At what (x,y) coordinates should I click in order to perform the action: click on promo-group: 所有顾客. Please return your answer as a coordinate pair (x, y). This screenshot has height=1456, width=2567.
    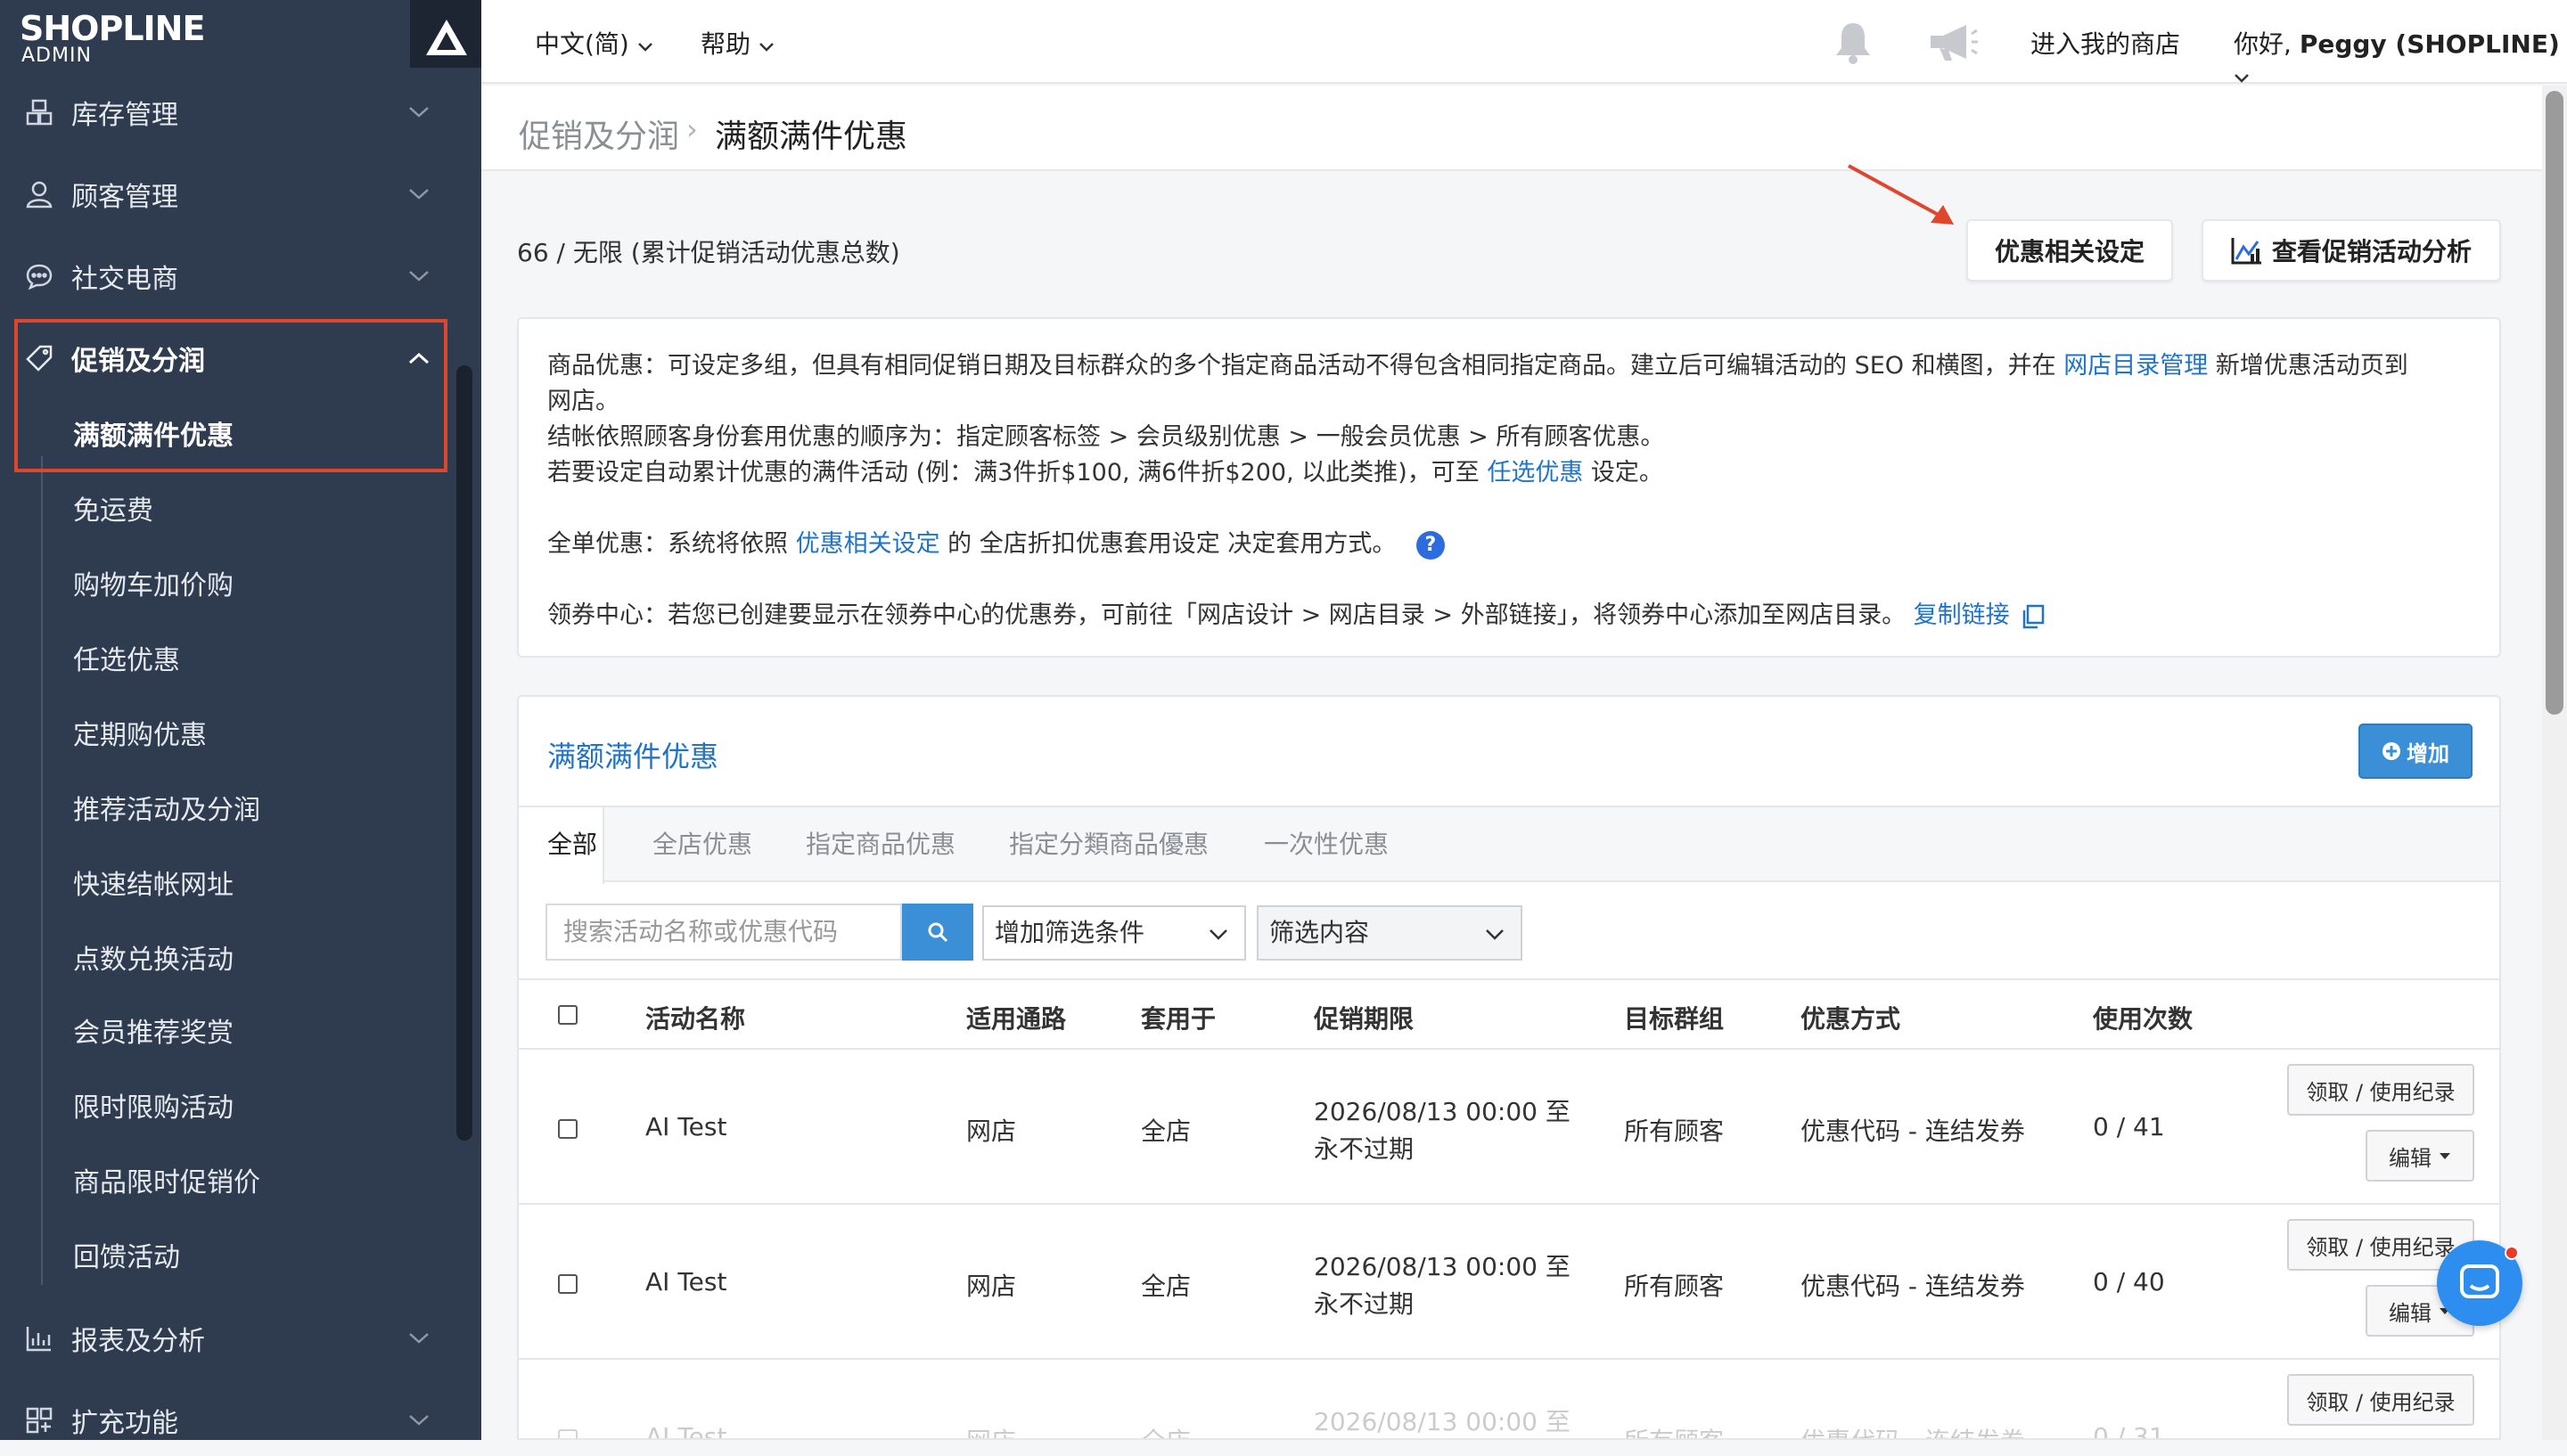
    Looking at the image, I should click on (1674, 1286).